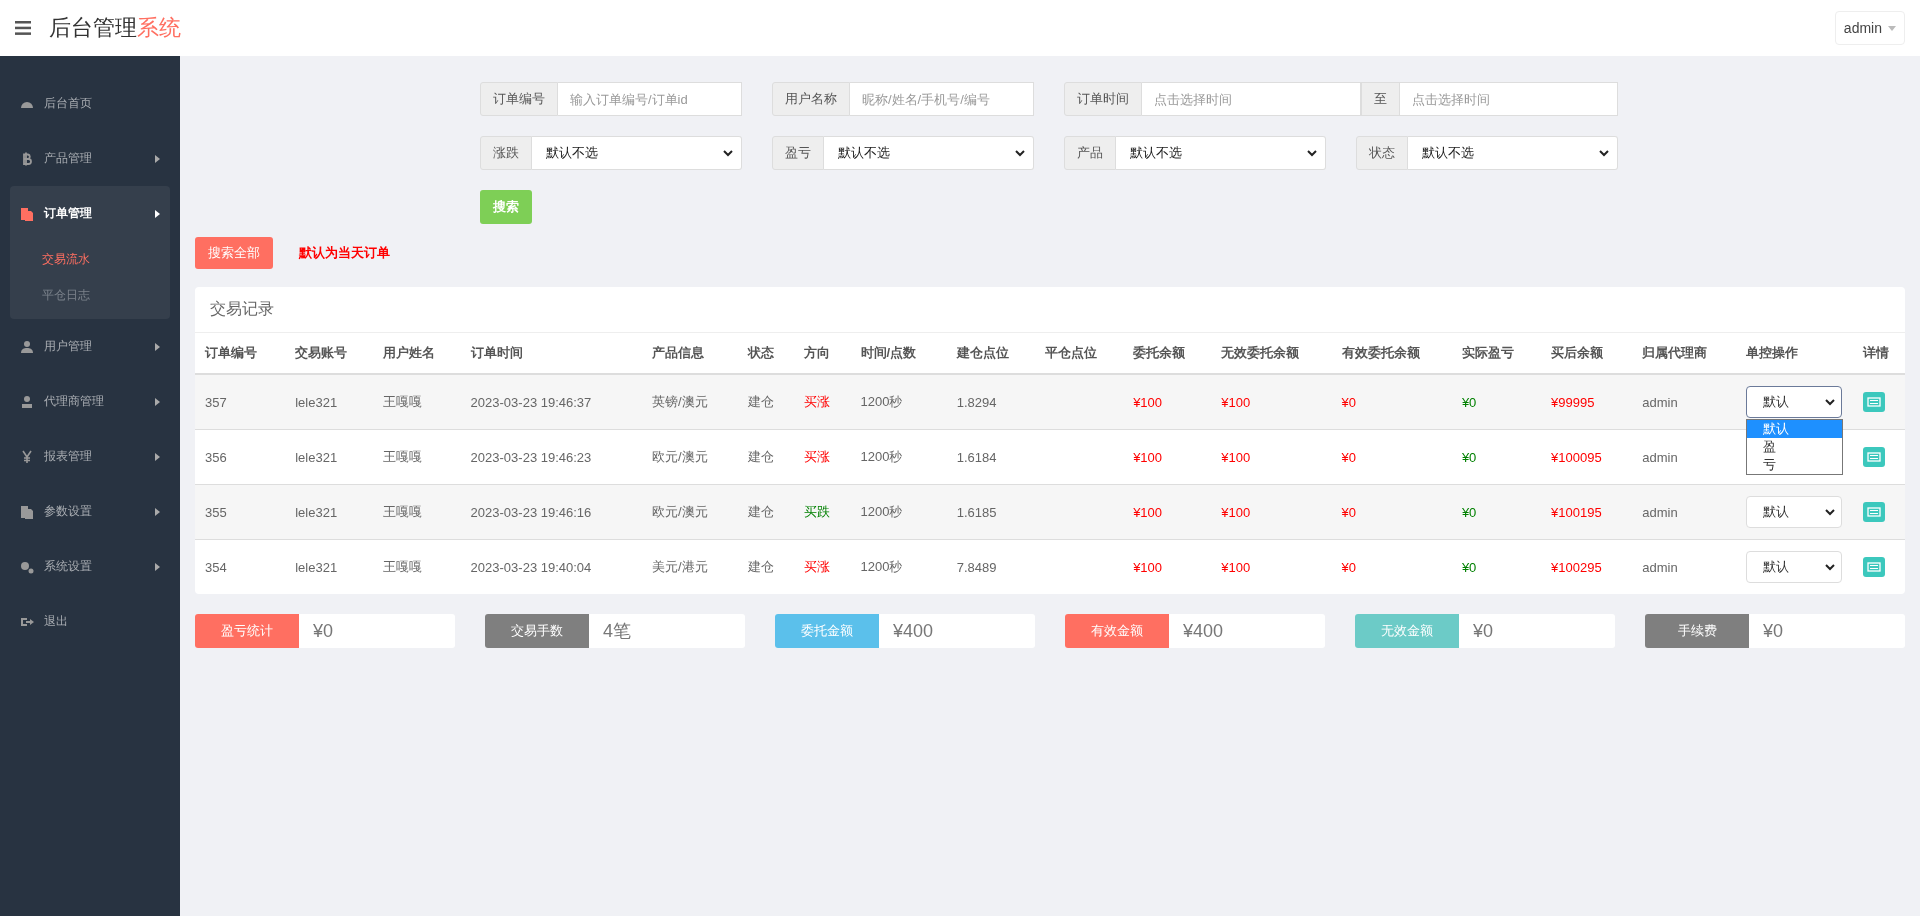 Image resolution: width=1920 pixels, height=916 pixels. What do you see at coordinates (90, 103) in the screenshot?
I see `sidebar-item: 后台首页` at bounding box center [90, 103].